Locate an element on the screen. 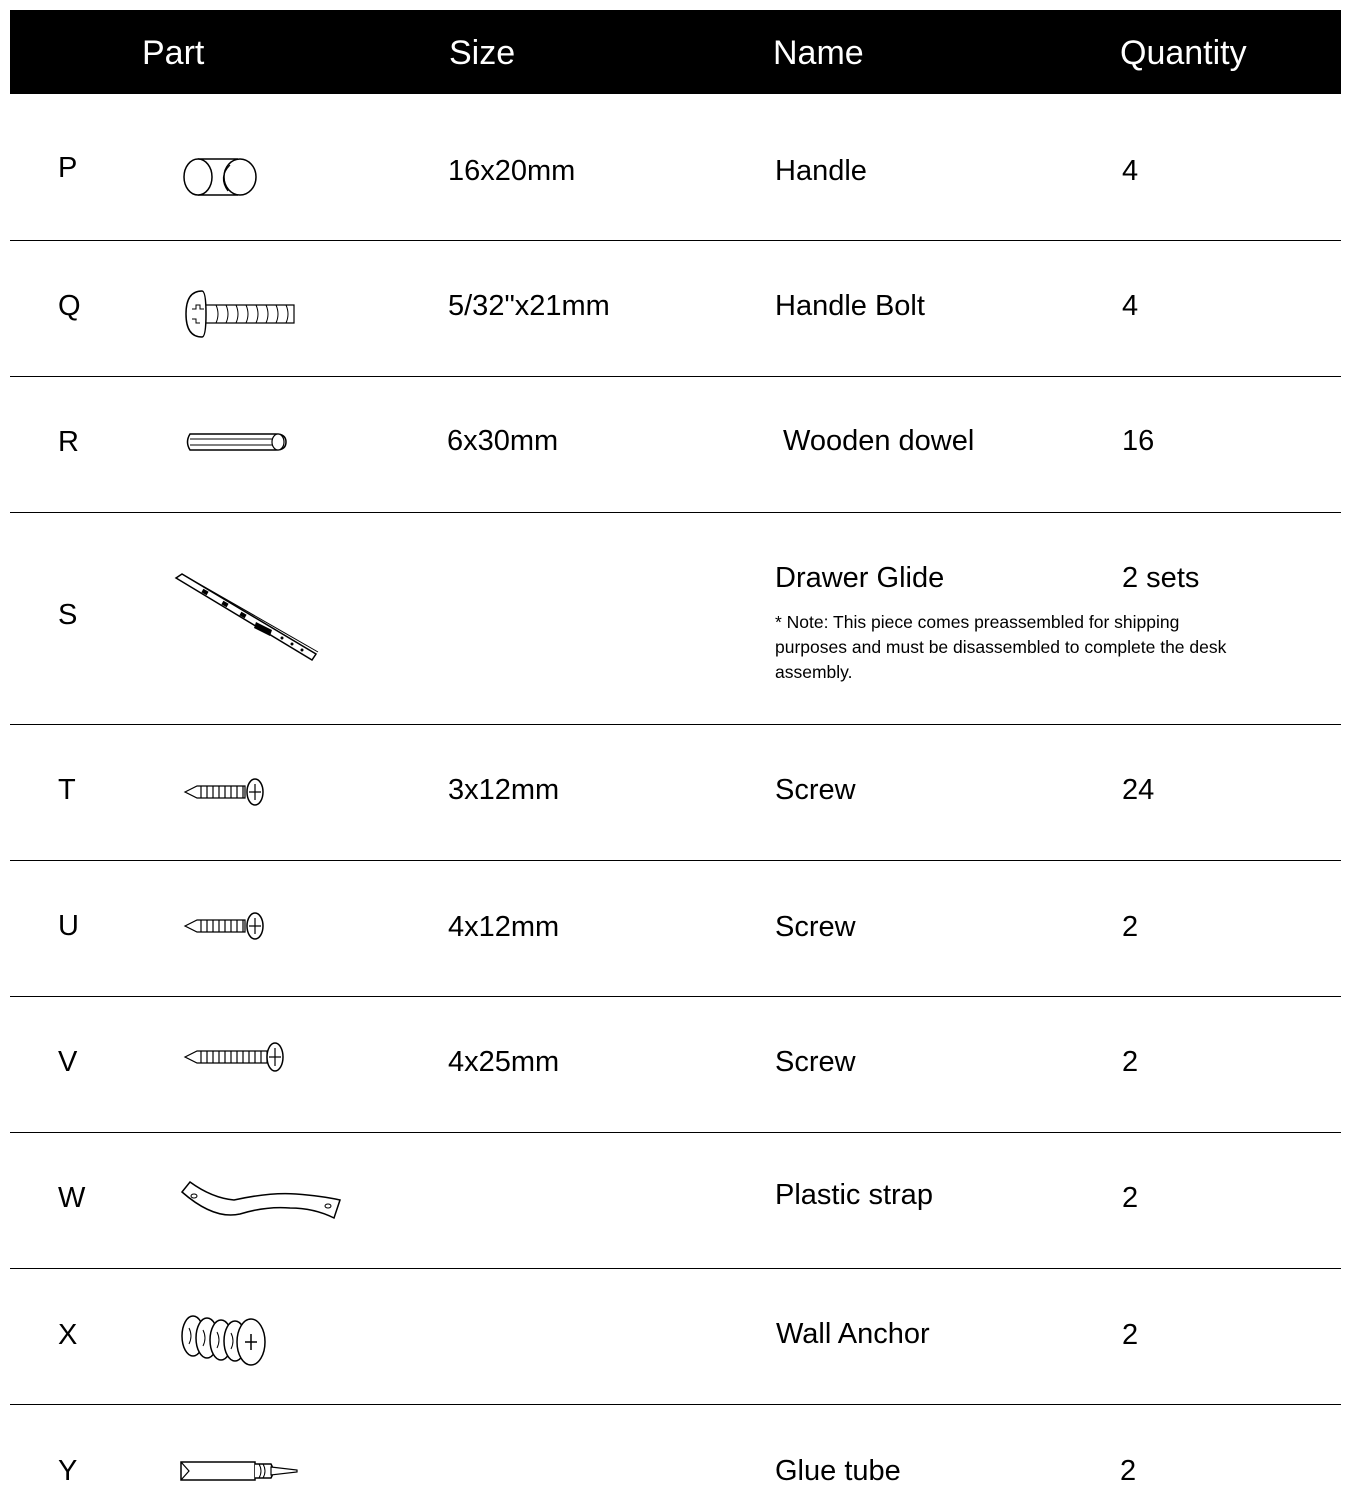 The width and height of the screenshot is (1345, 1488). part-letter: Y is located at coordinates (68, 1471).